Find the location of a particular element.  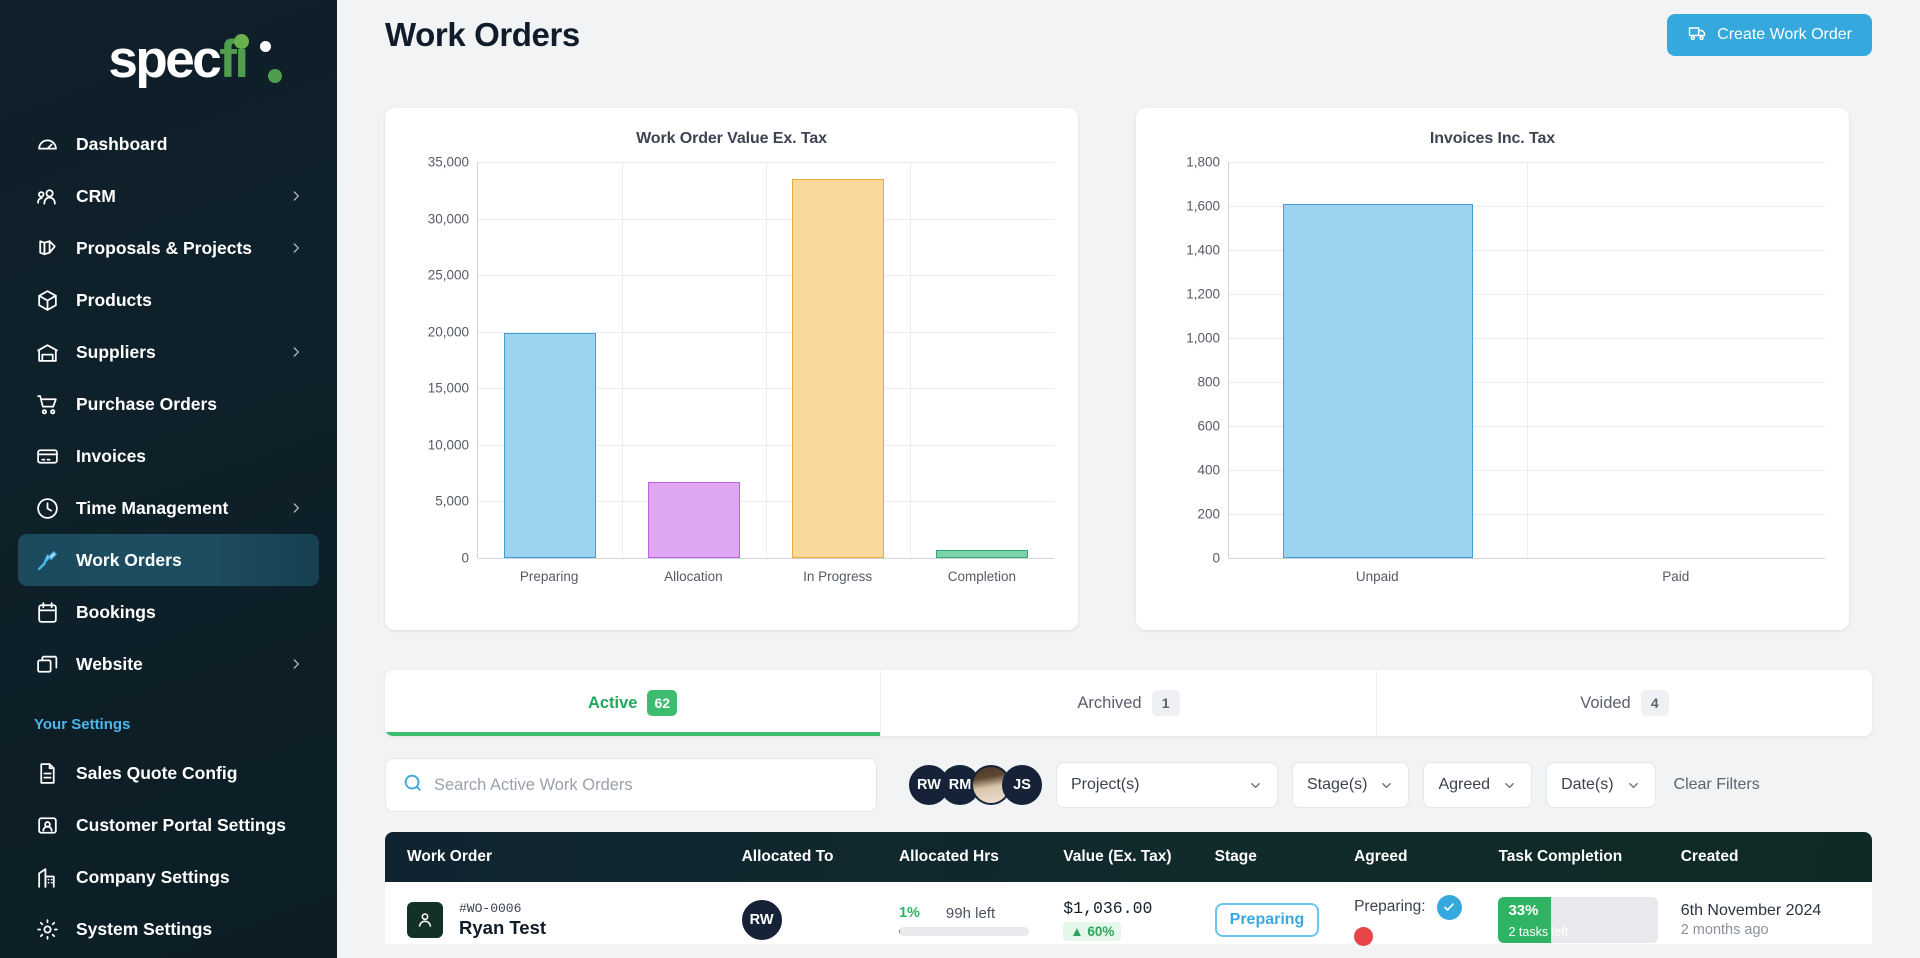

bar-preparing is located at coordinates (550, 445).